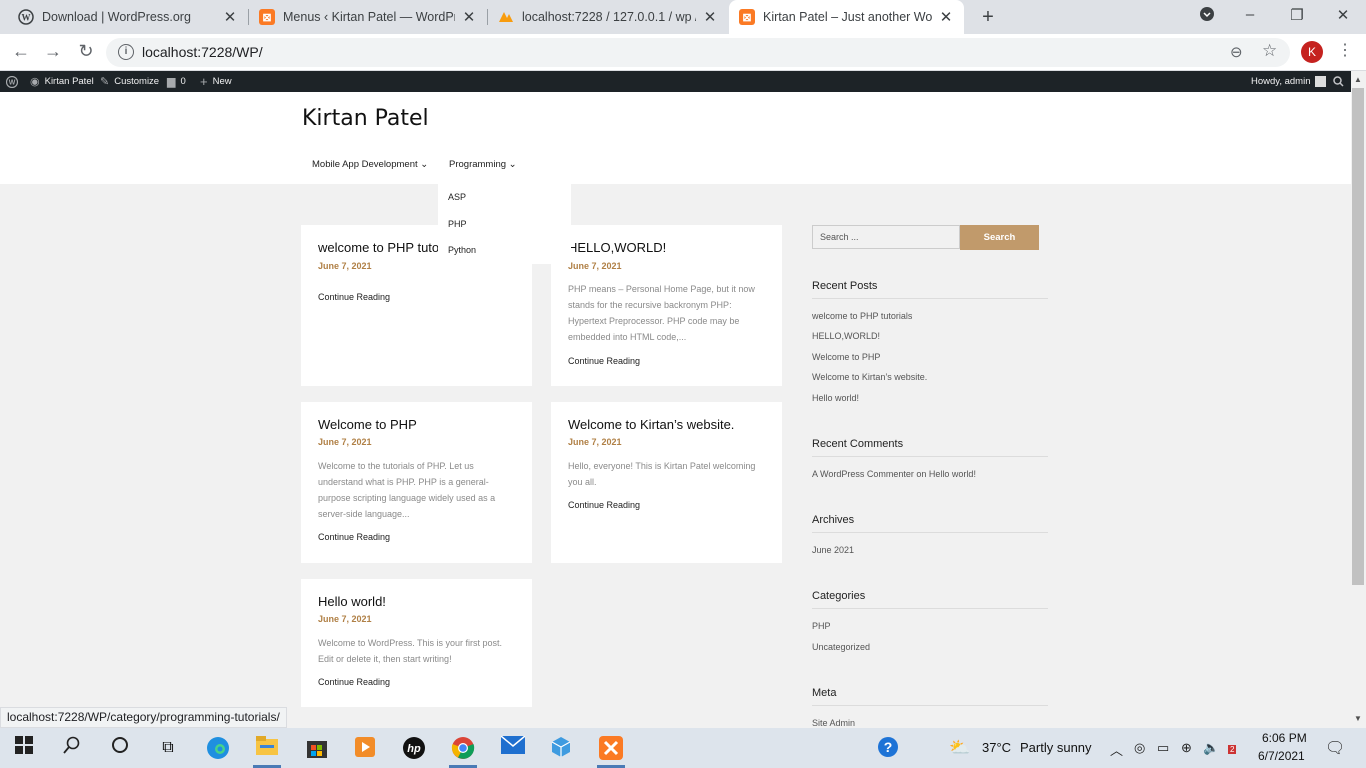 The image size is (1366, 768). Describe the element at coordinates (1343, 15) in the screenshot. I see `close-window-icon: ✕` at that location.